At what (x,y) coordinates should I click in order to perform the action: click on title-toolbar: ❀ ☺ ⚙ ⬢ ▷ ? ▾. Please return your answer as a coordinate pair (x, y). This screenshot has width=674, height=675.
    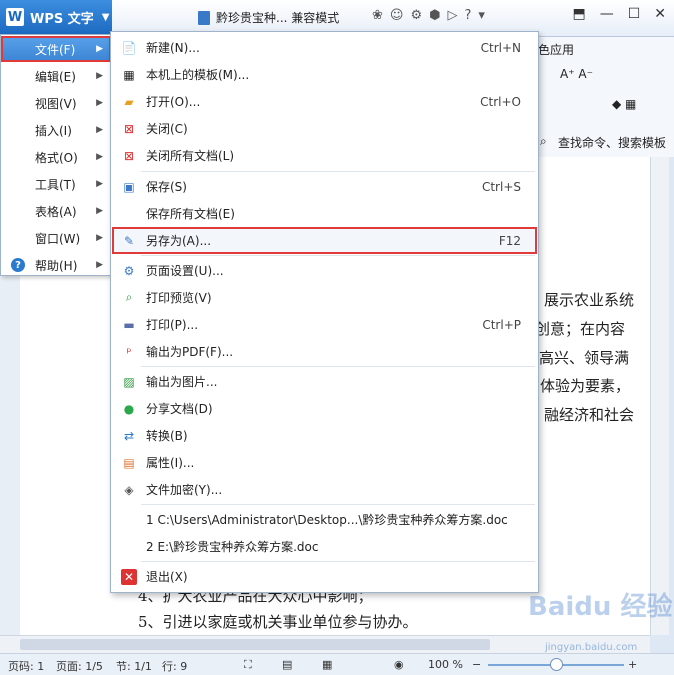
    Looking at the image, I should click on (428, 15).